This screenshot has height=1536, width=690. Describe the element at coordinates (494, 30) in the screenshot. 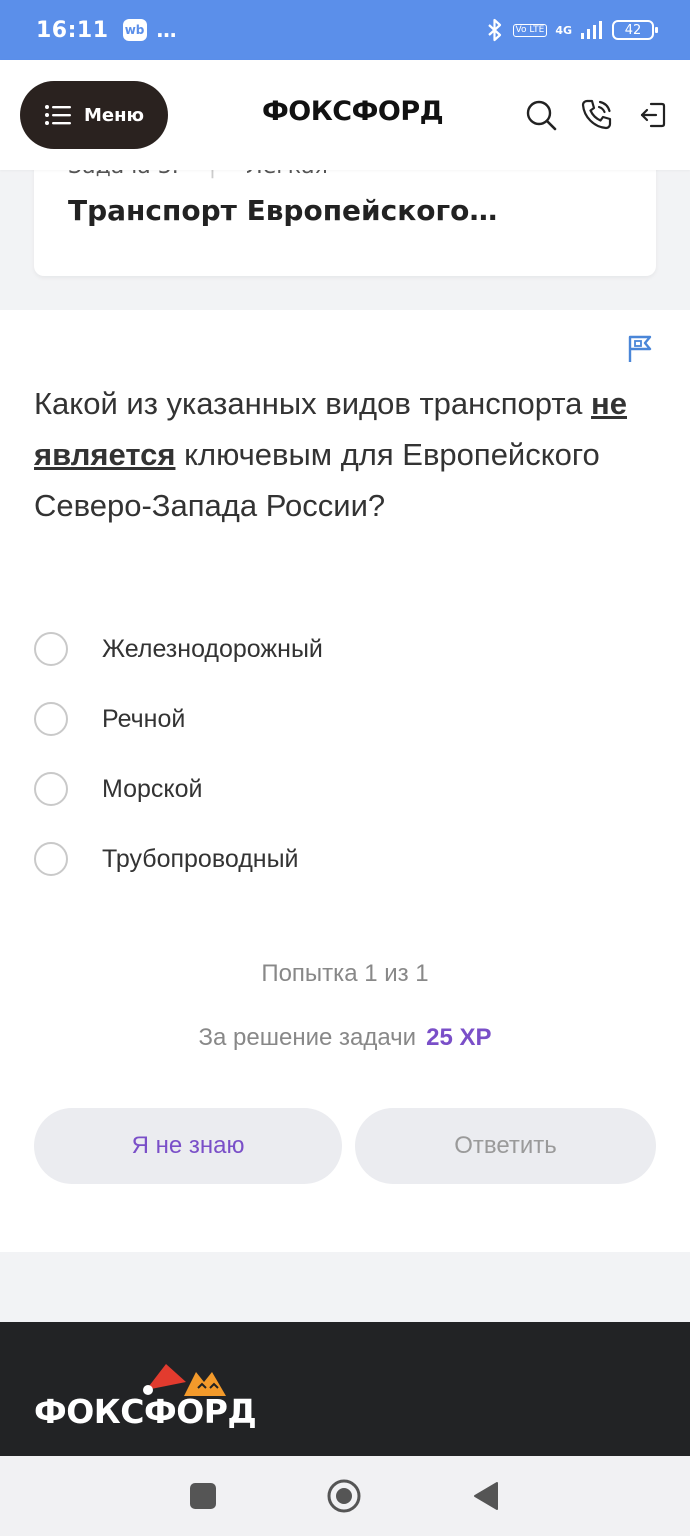

I see `bluetooth-icon` at that location.